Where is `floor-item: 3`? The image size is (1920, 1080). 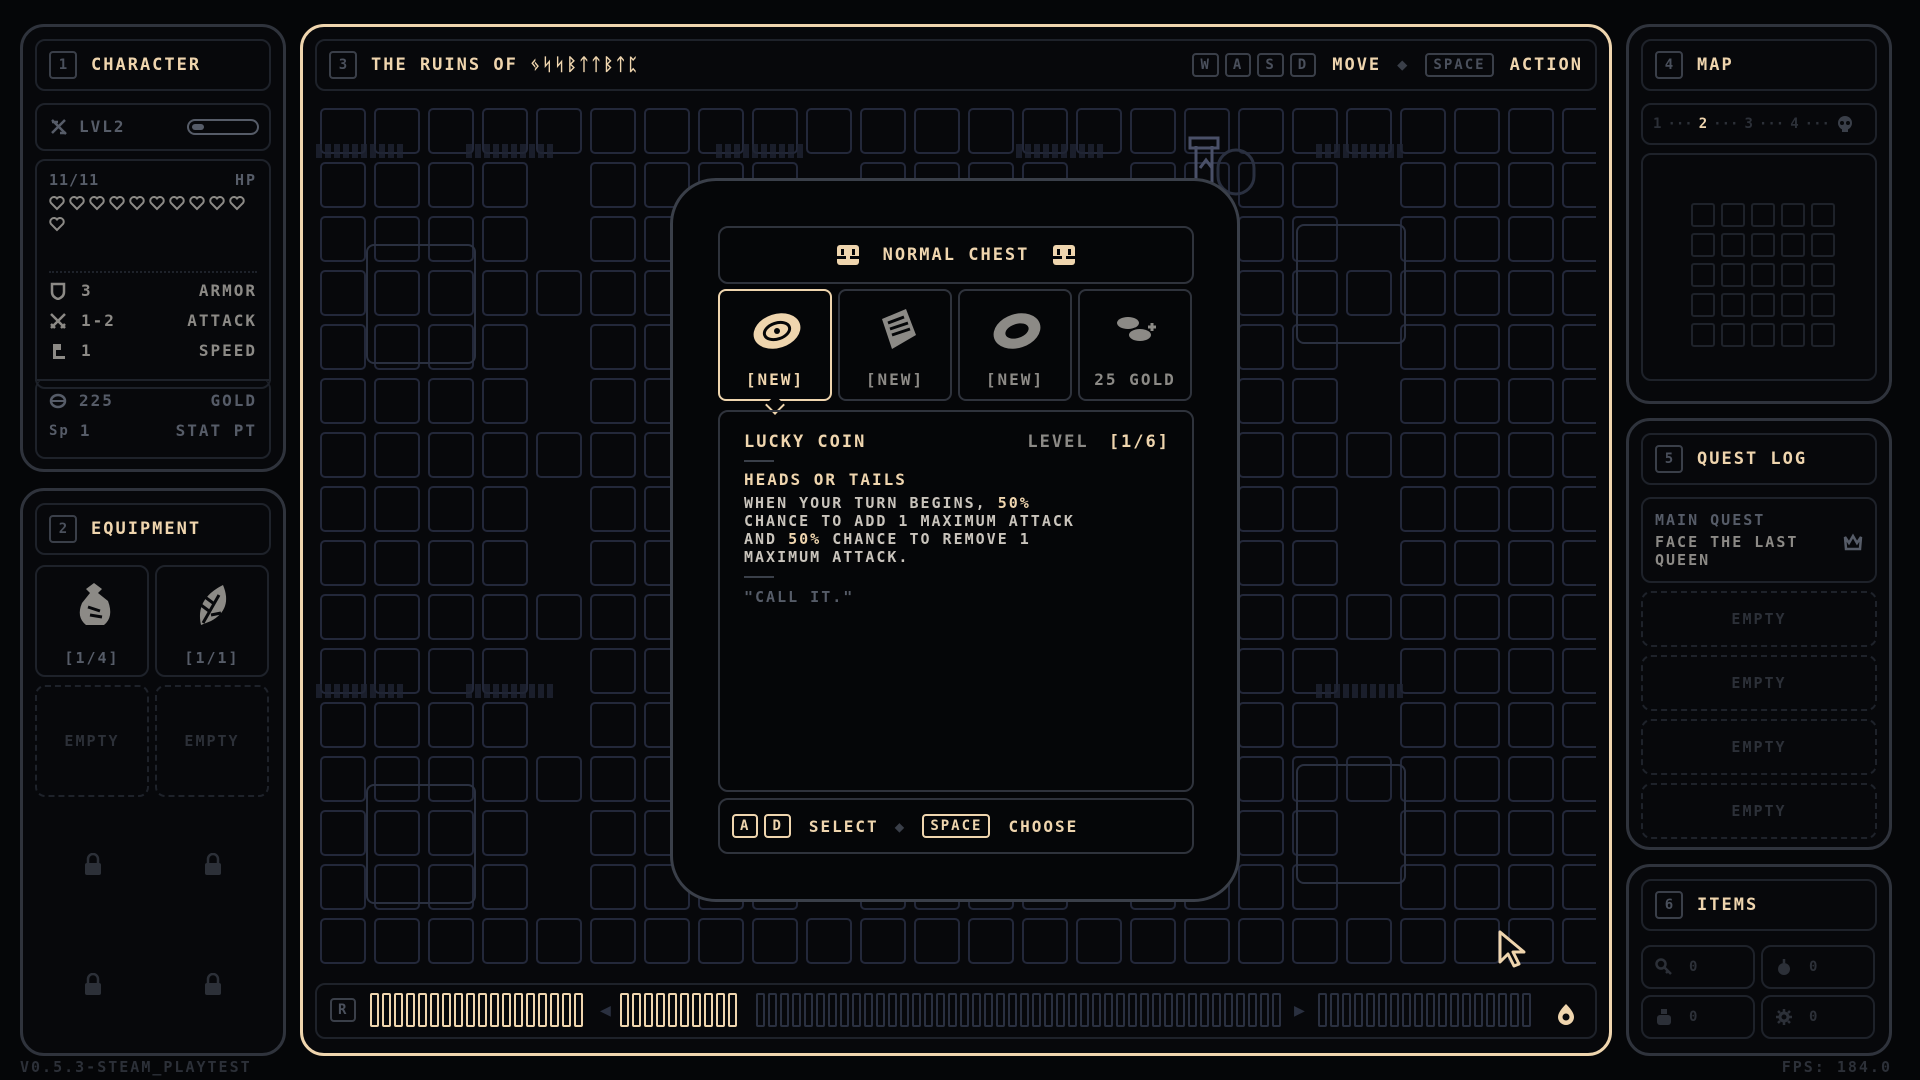 floor-item: 3 is located at coordinates (1748, 124).